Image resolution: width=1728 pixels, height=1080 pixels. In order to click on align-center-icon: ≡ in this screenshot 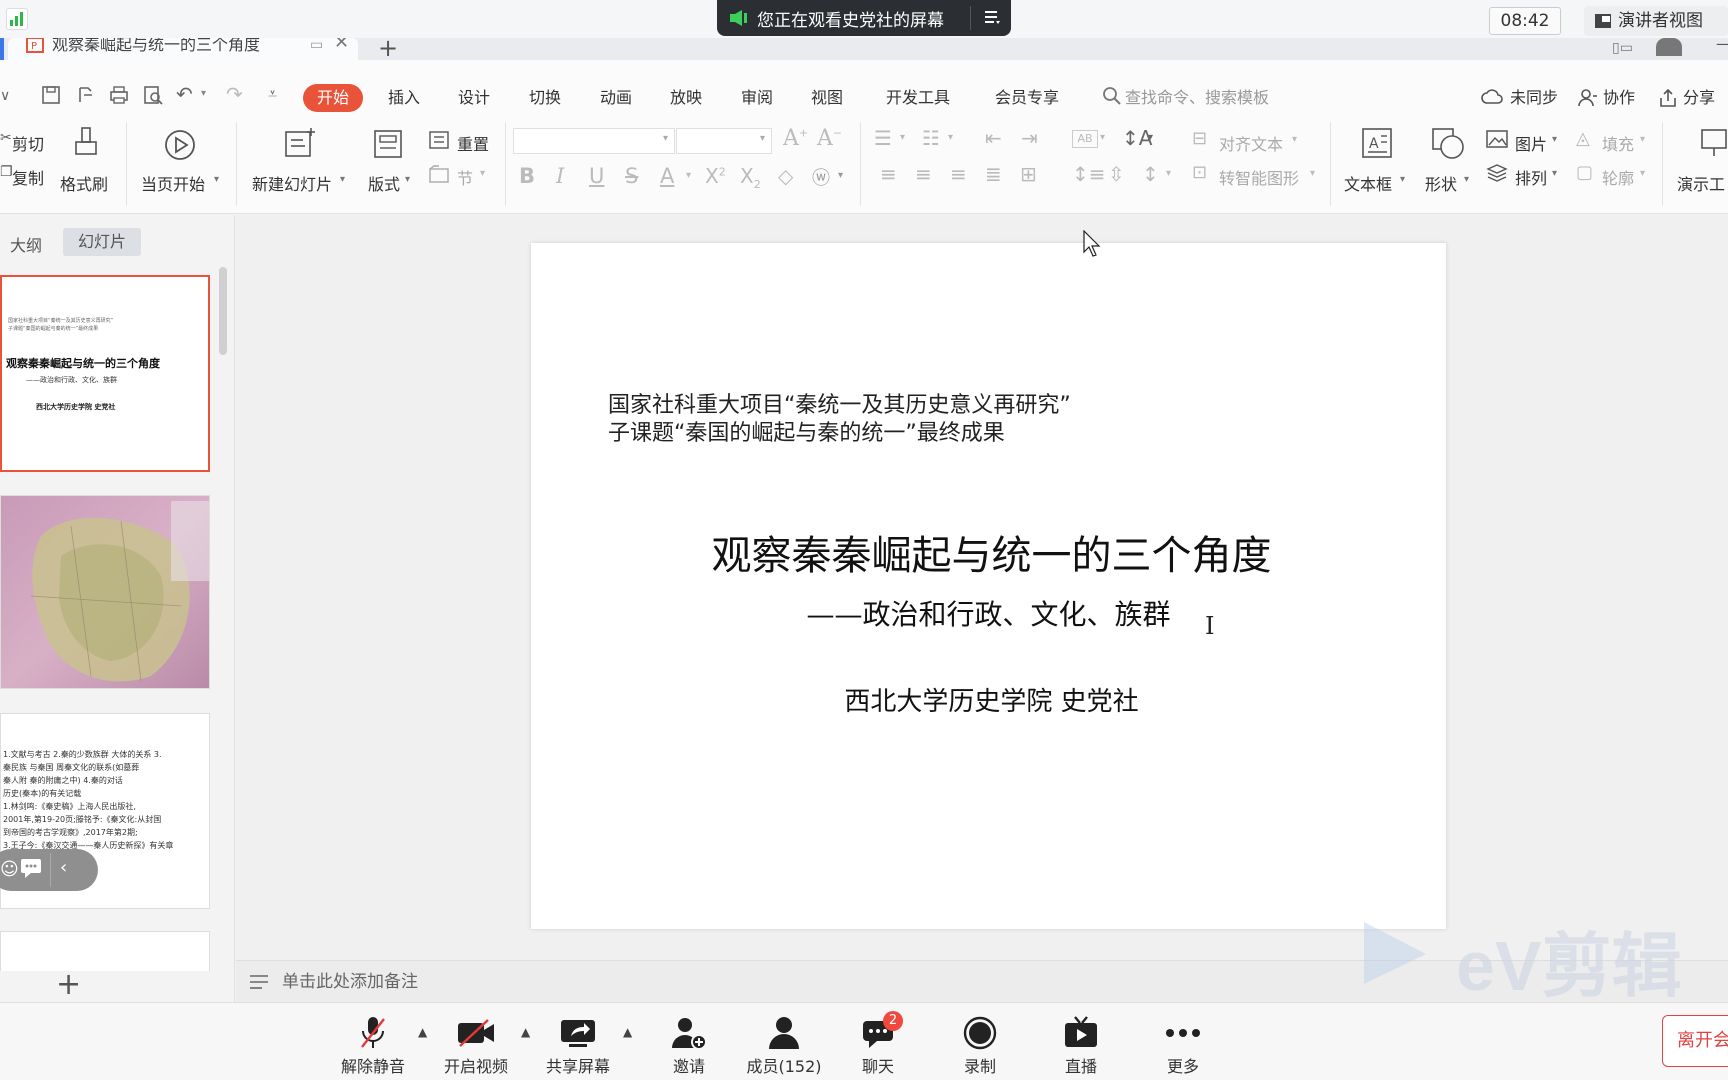, I will do `click(923, 174)`.